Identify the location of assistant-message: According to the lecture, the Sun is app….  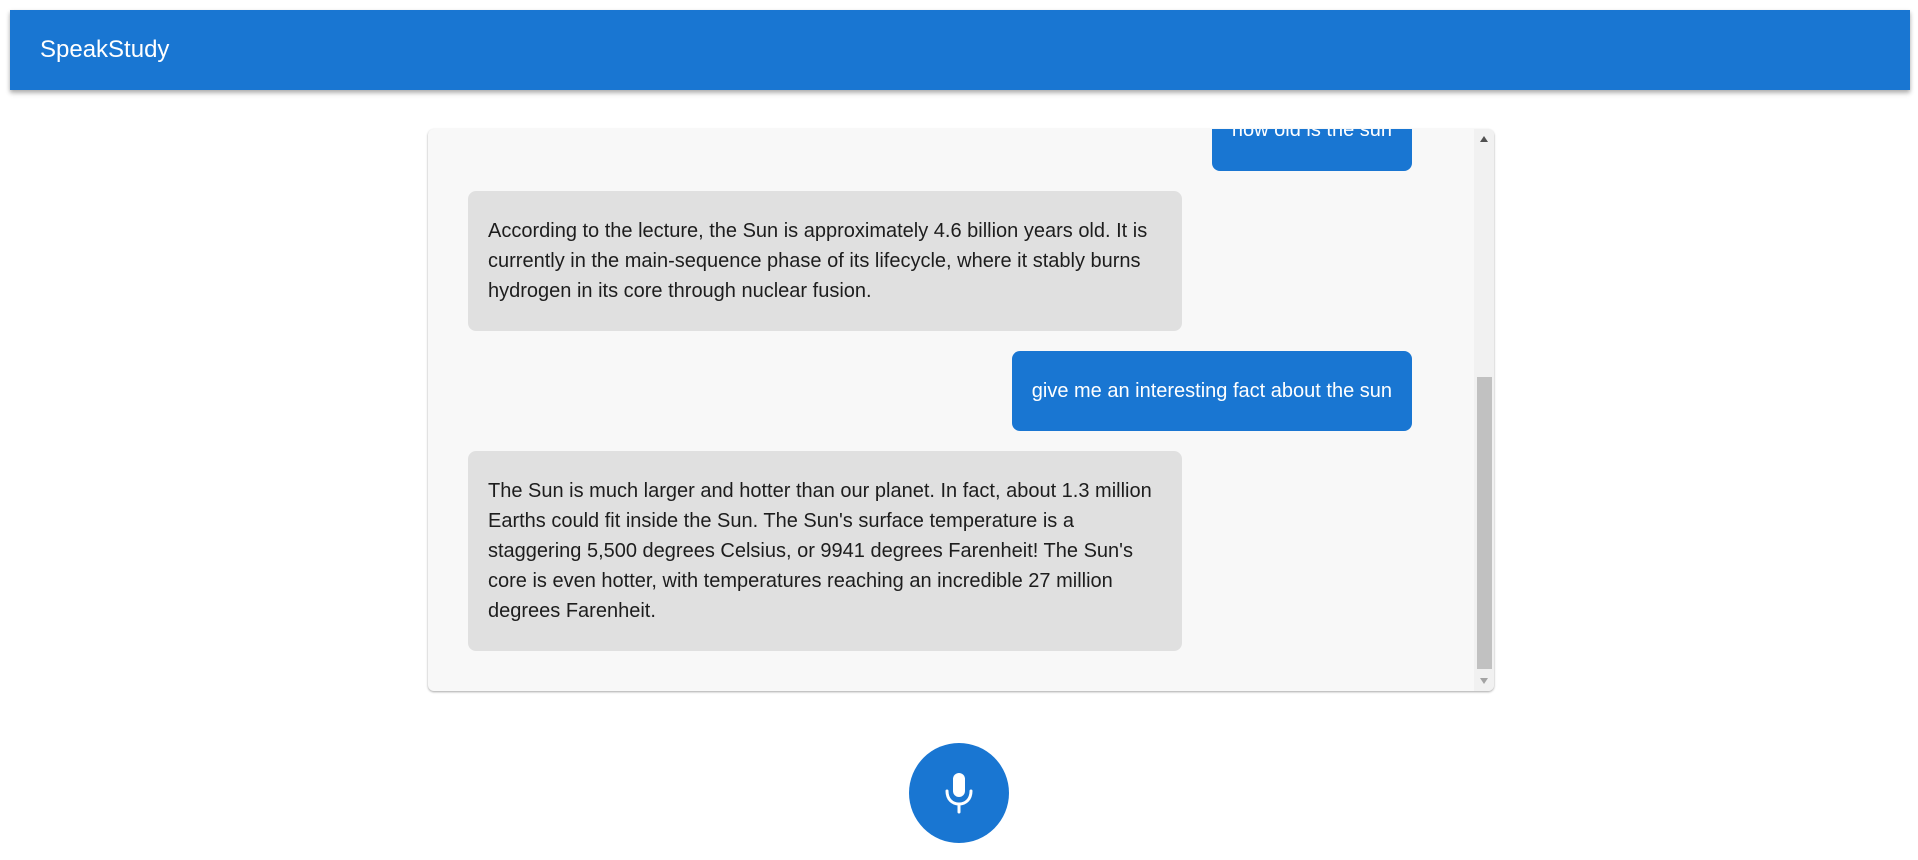
(825, 261).